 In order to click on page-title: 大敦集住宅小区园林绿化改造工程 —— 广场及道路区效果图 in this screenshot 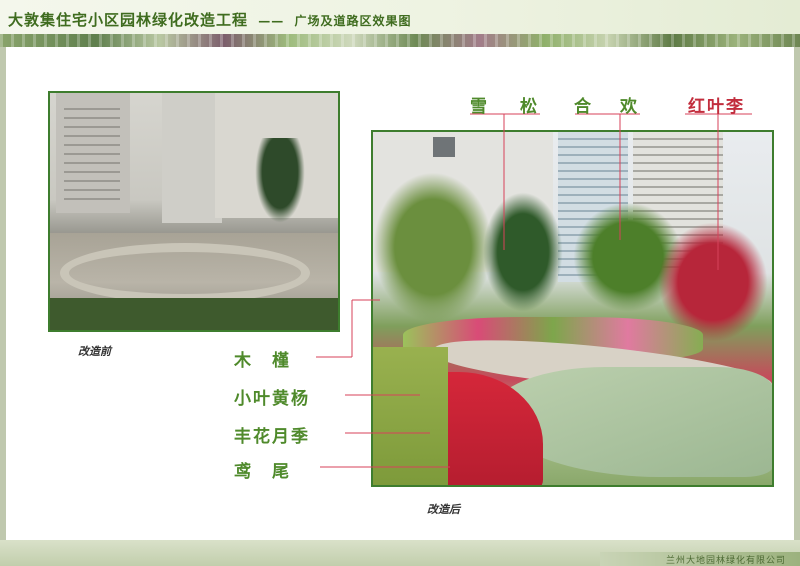, I will do `click(210, 19)`.